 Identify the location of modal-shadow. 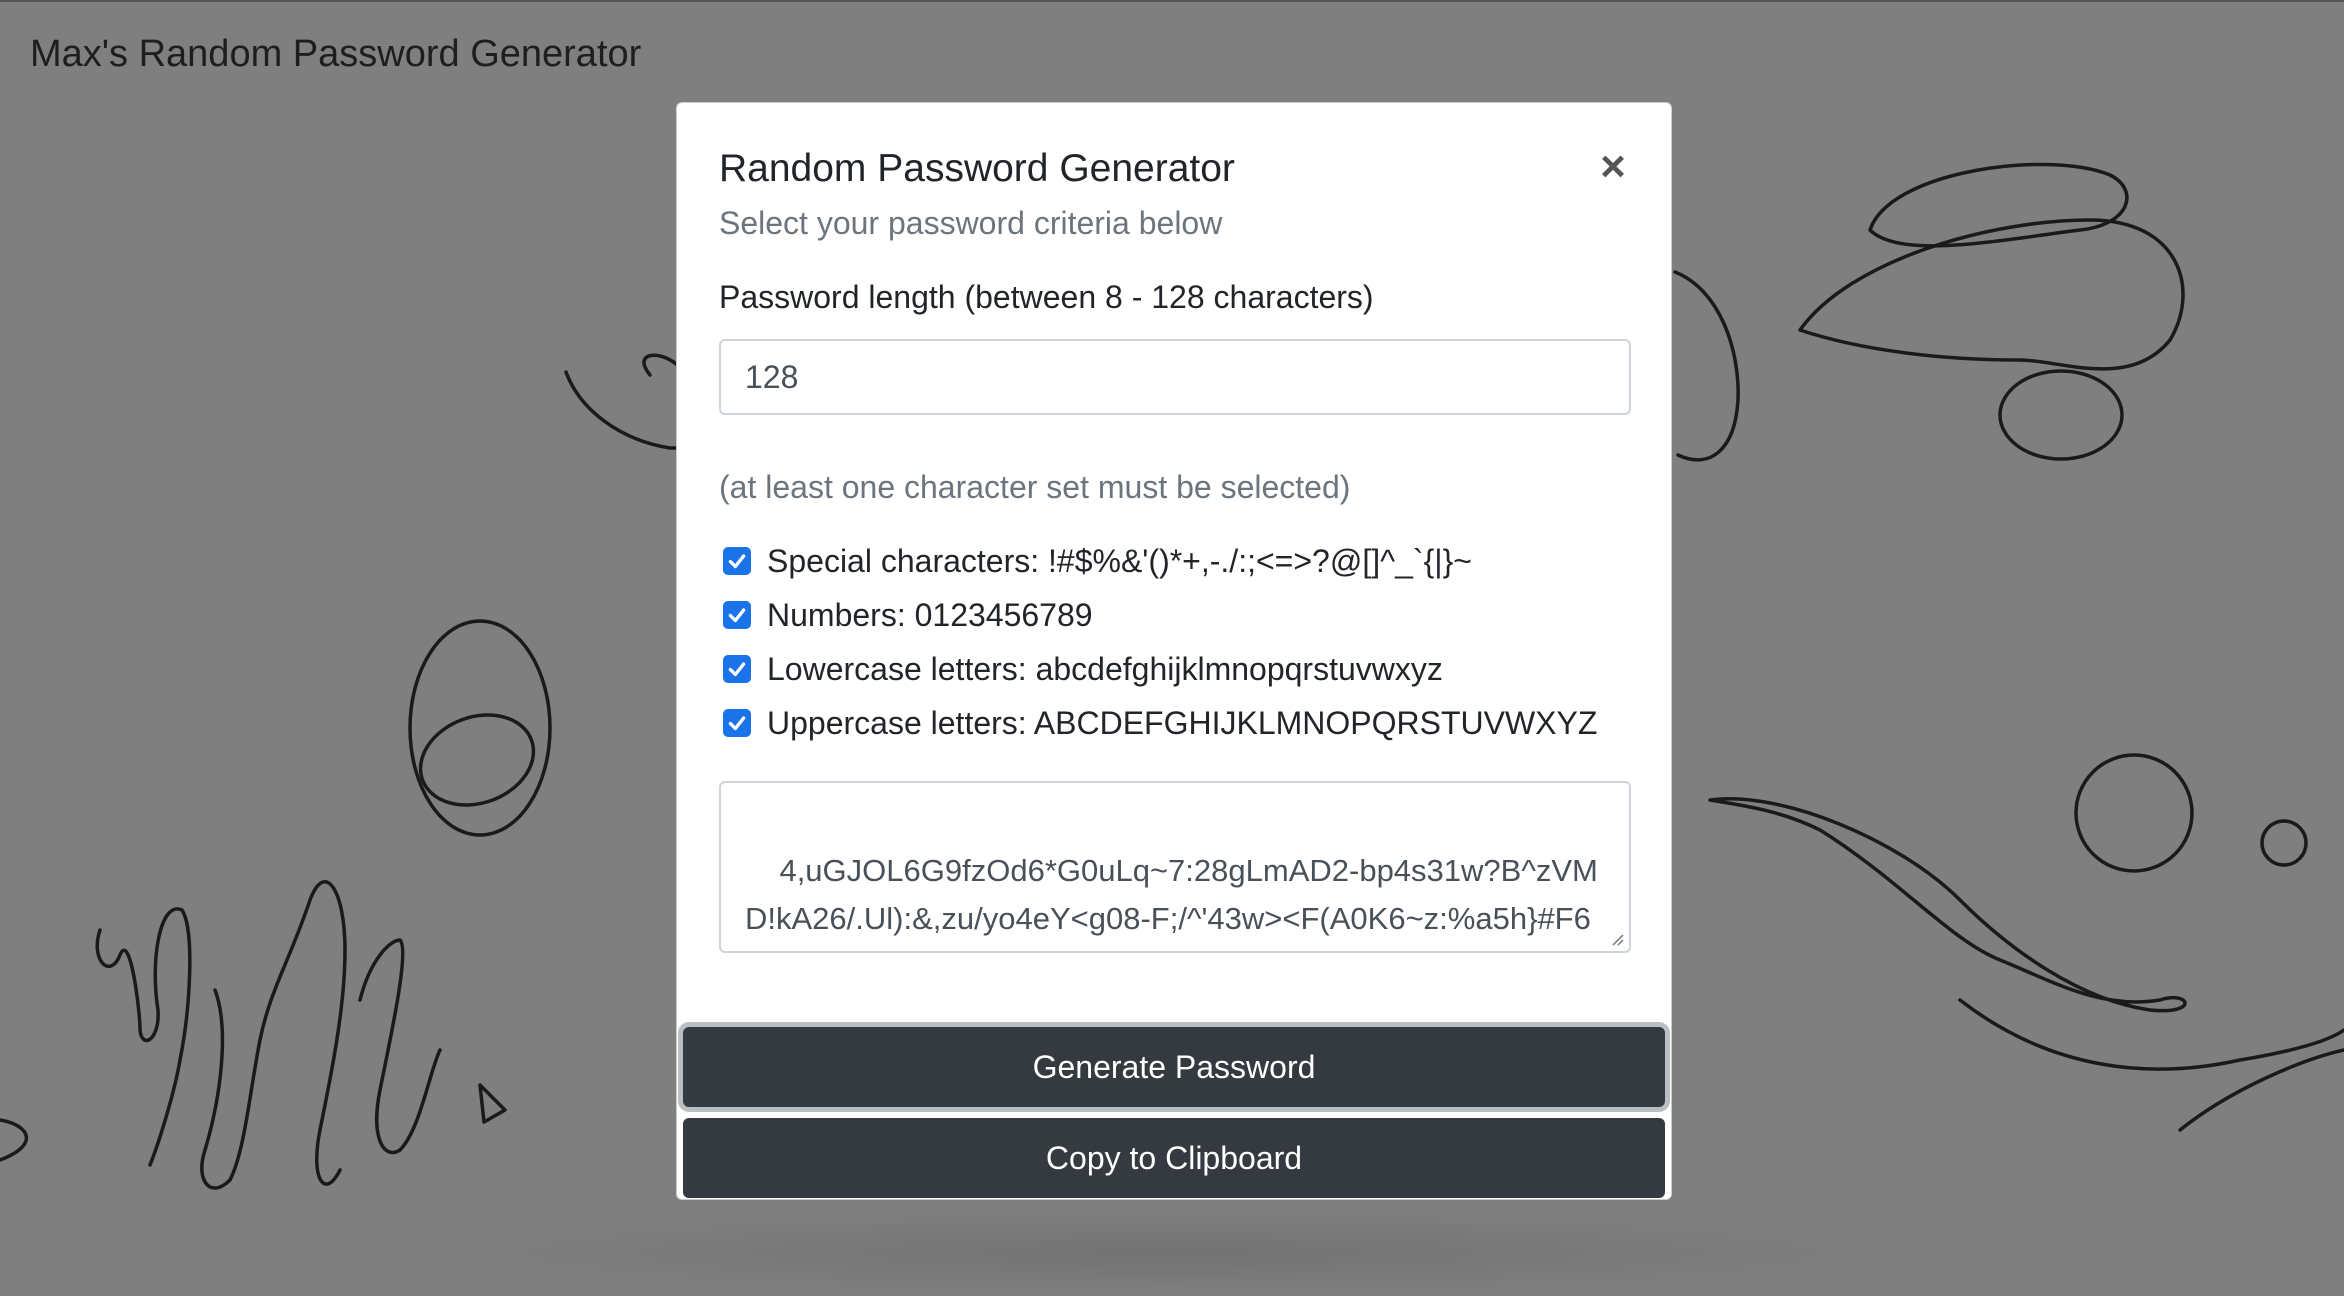
(1170, 1253).